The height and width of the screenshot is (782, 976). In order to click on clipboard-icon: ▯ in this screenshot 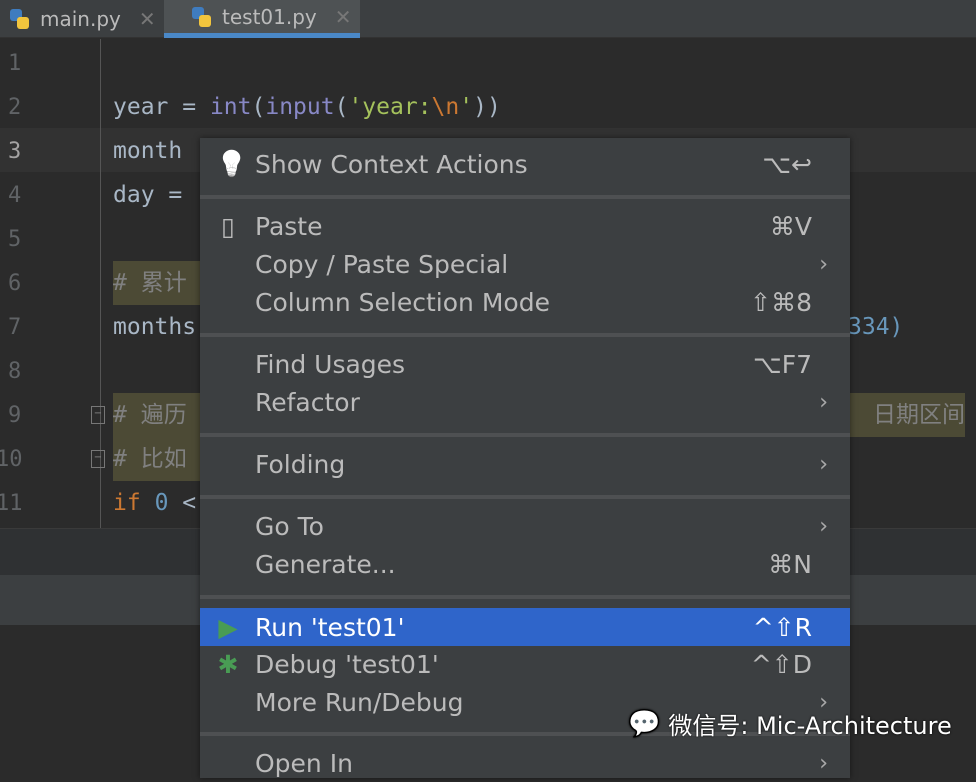, I will do `click(228, 226)`.